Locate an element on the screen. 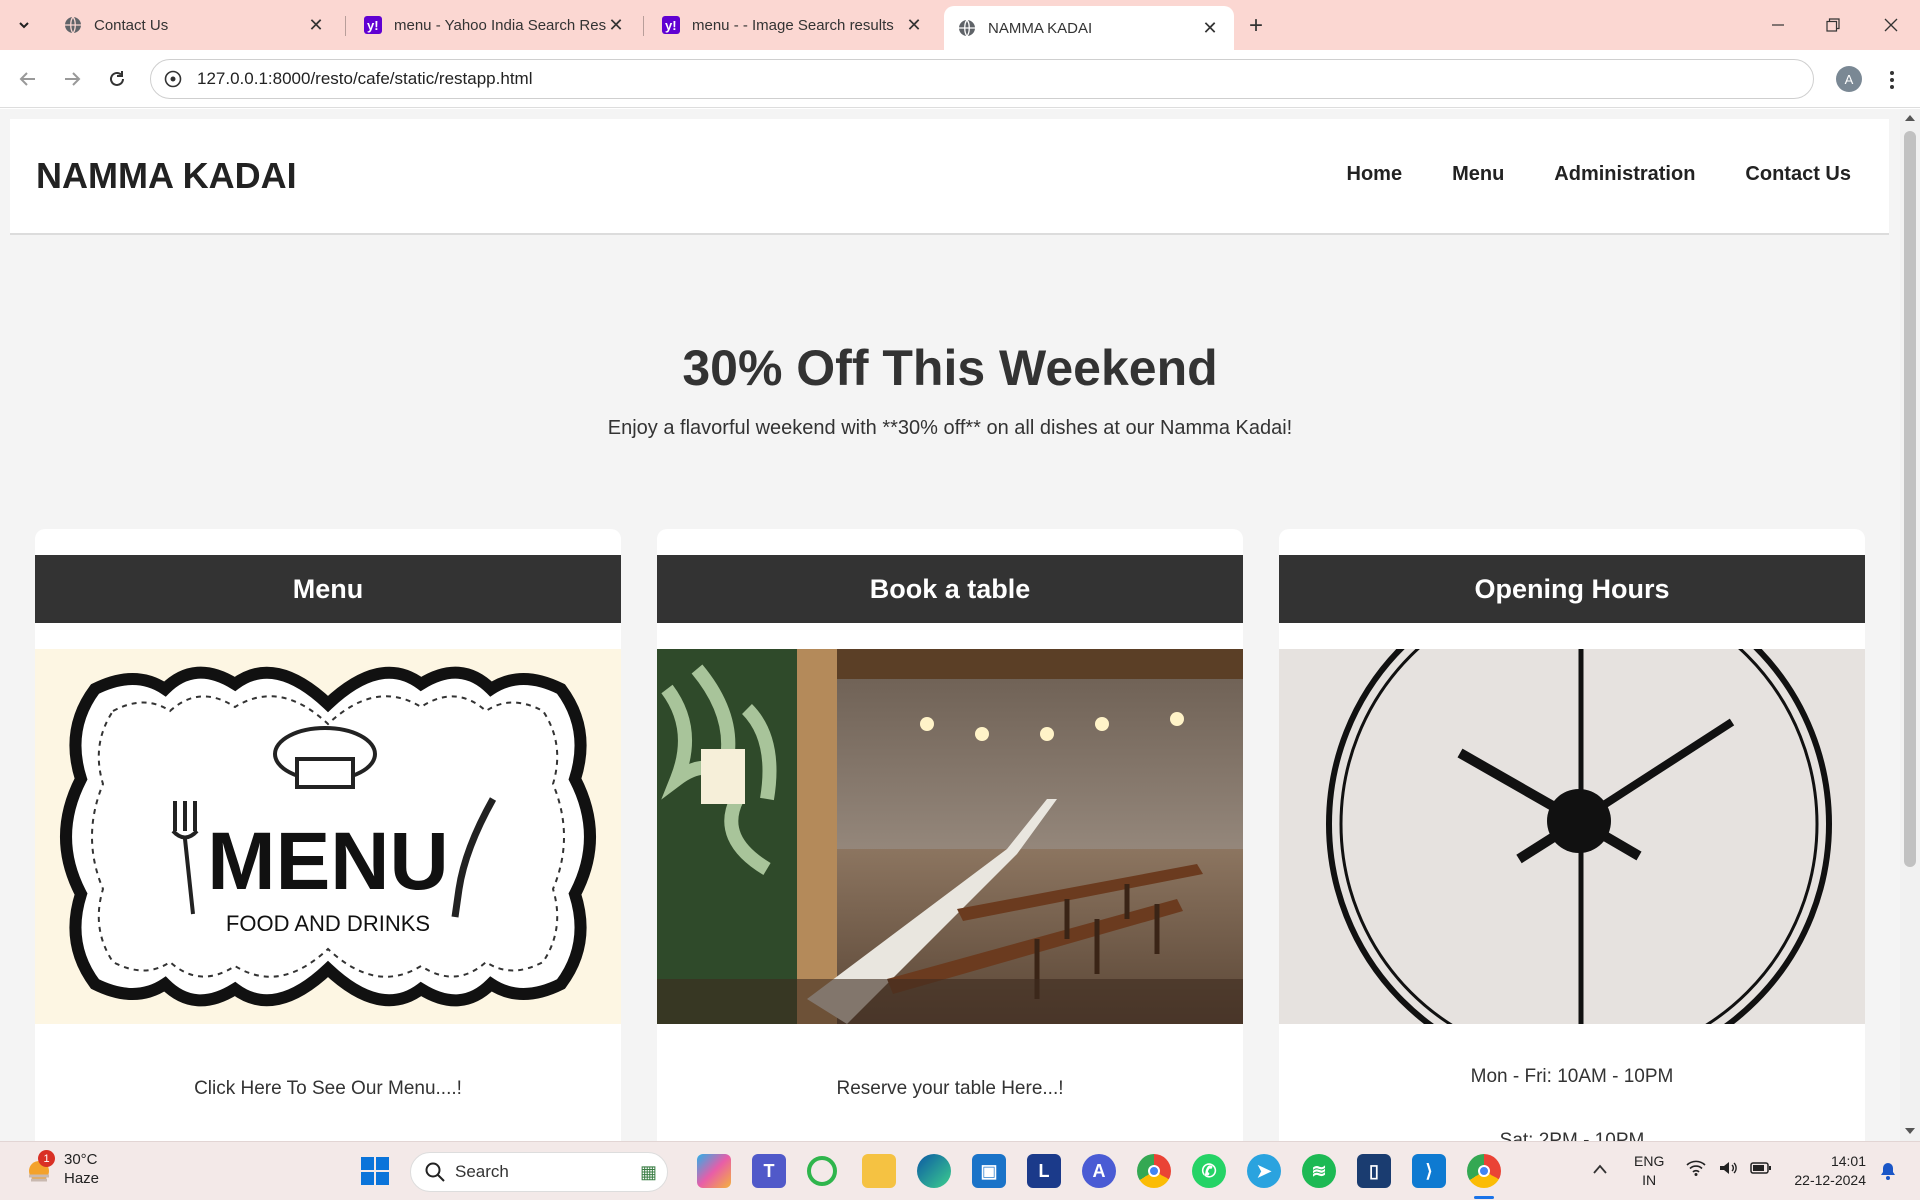 Image resolution: width=1920 pixels, height=1200 pixels. nav-home: Home is located at coordinates (1375, 174).